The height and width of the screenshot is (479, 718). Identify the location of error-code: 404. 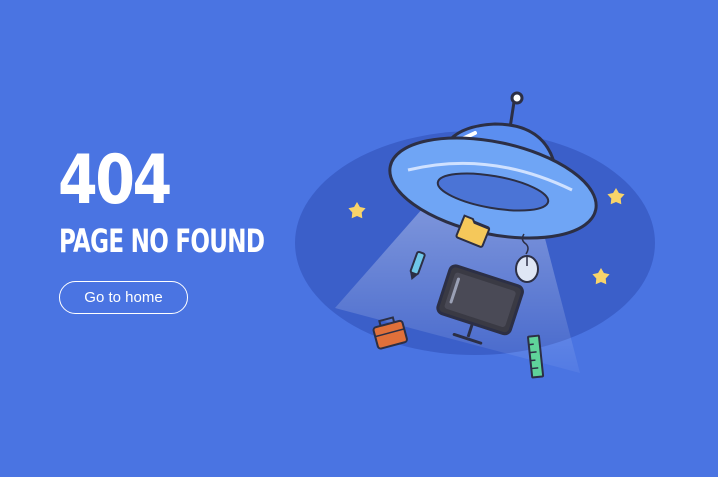
(115, 180).